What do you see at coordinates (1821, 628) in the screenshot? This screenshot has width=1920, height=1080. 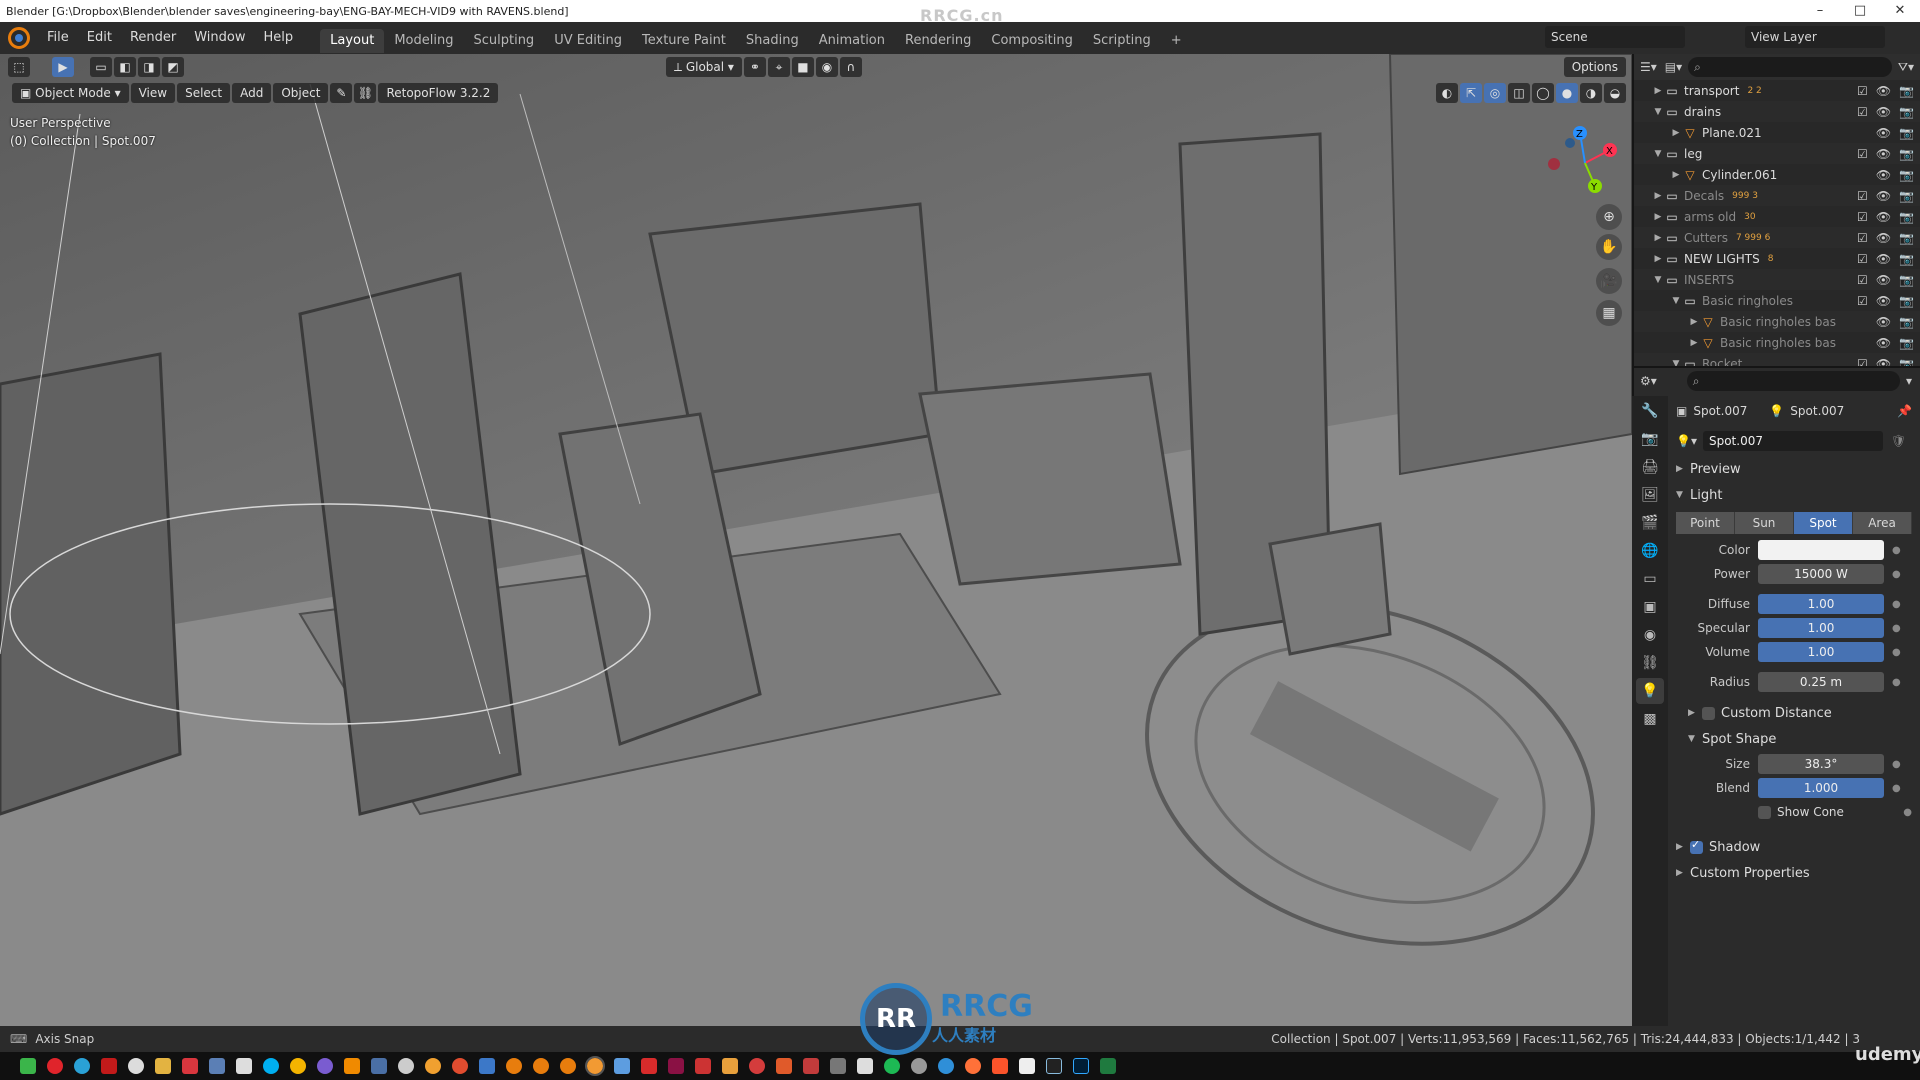 I see `specular-field: 1.00` at bounding box center [1821, 628].